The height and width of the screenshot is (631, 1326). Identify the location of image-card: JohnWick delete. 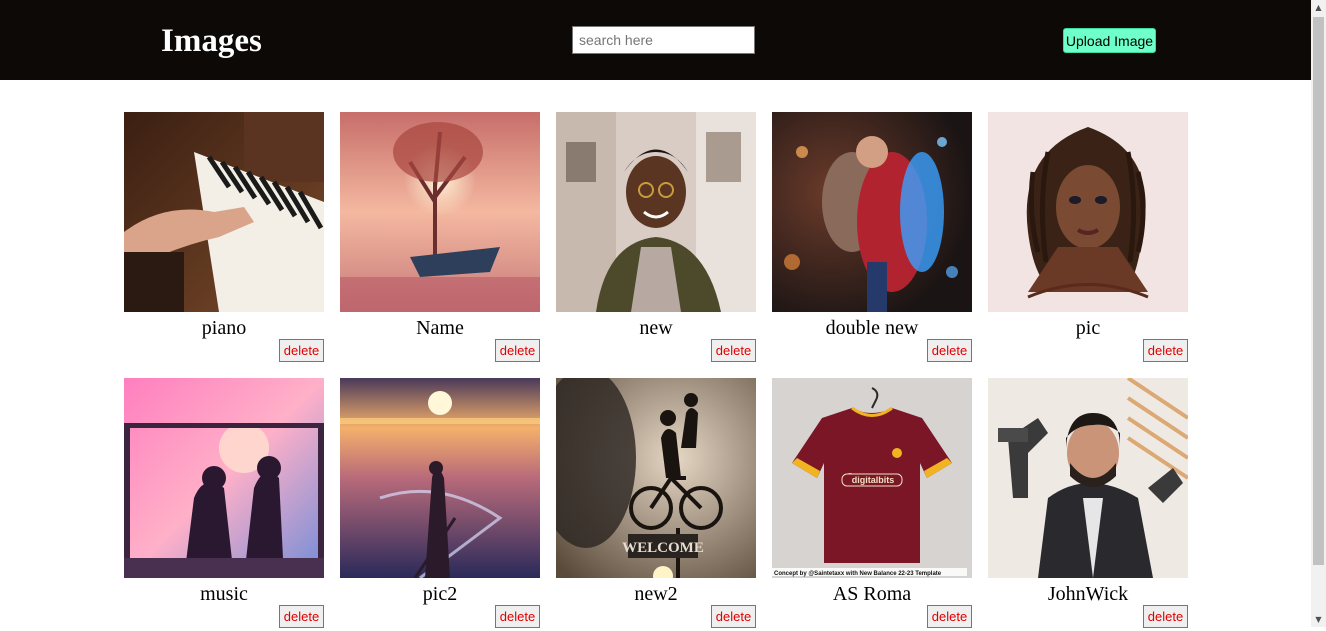
(1088, 504).